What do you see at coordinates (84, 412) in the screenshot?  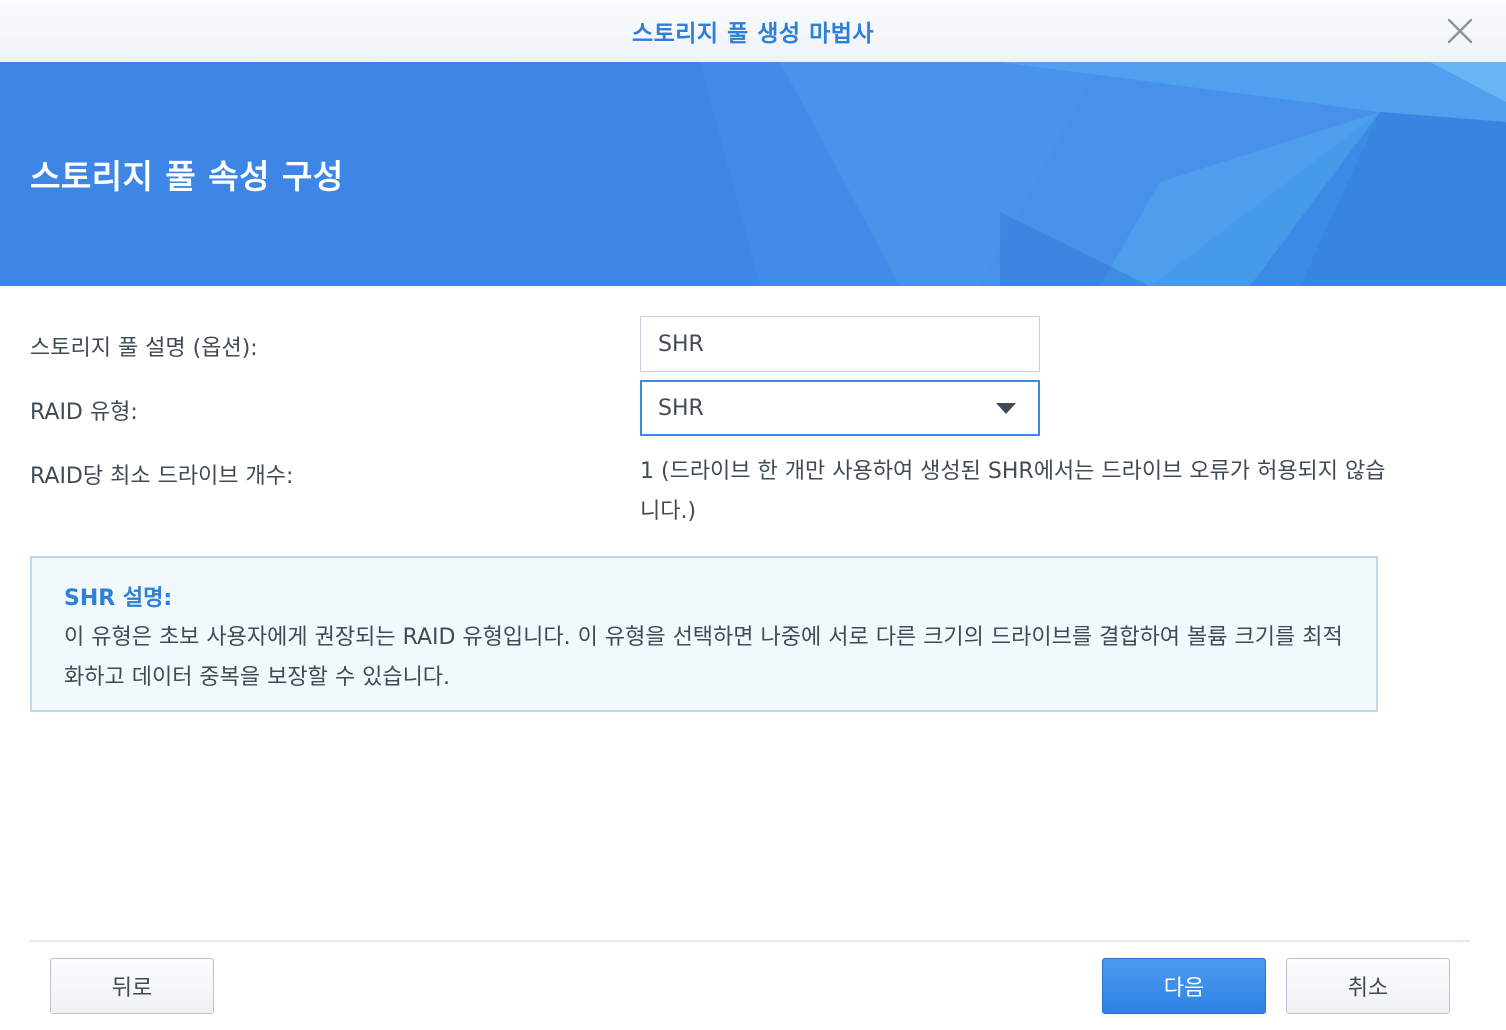 I see `raid-type-label: RAID 유형:` at bounding box center [84, 412].